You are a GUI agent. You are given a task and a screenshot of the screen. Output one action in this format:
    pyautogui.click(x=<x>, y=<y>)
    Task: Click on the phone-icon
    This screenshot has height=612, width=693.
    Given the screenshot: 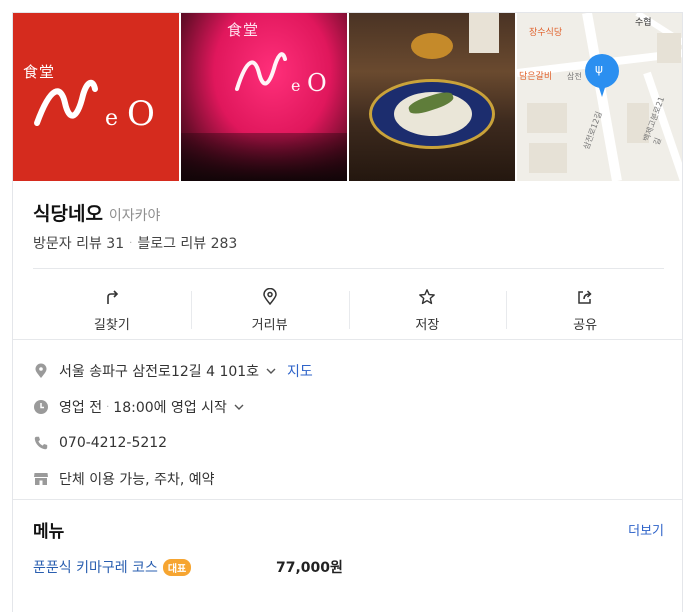 What is the action you would take?
    pyautogui.click(x=41, y=443)
    